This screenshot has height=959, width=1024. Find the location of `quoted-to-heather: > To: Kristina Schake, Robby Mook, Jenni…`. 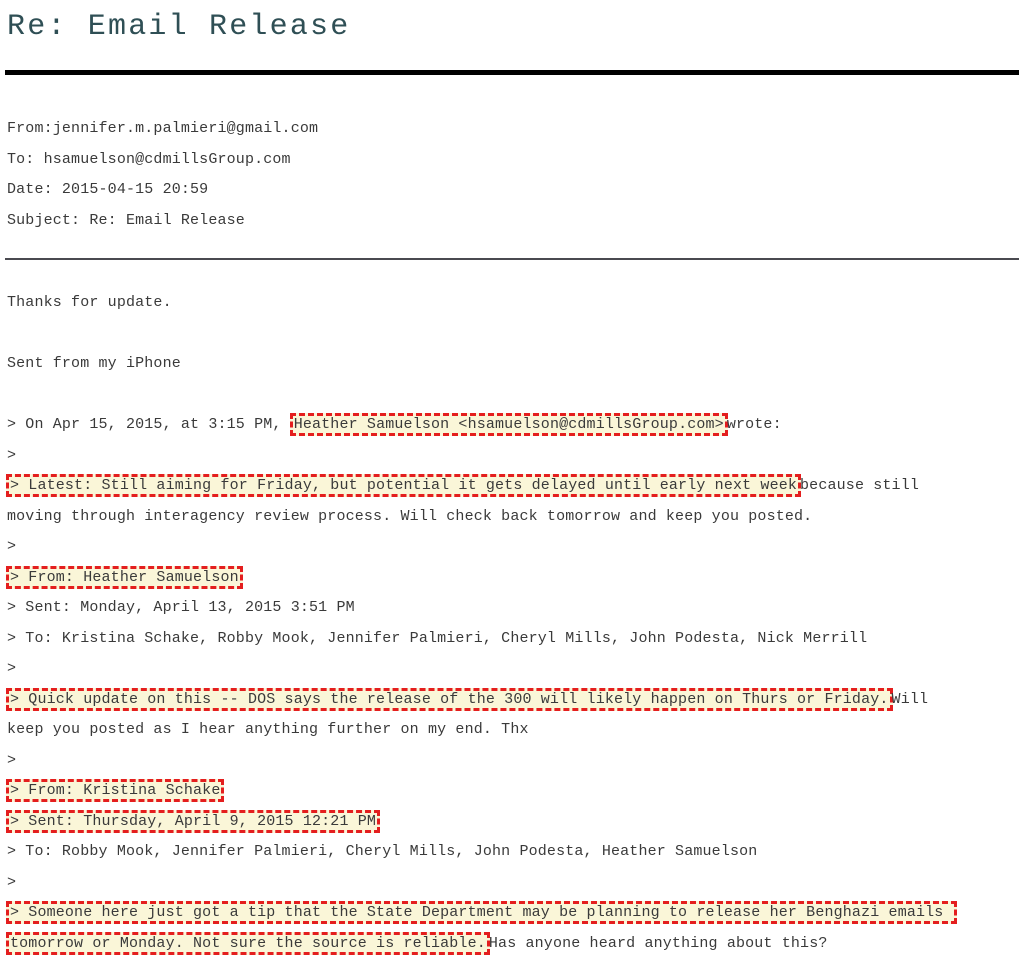

quoted-to-heather: > To: Kristina Schake, Robby Mook, Jenni… is located at coordinates (437, 638).